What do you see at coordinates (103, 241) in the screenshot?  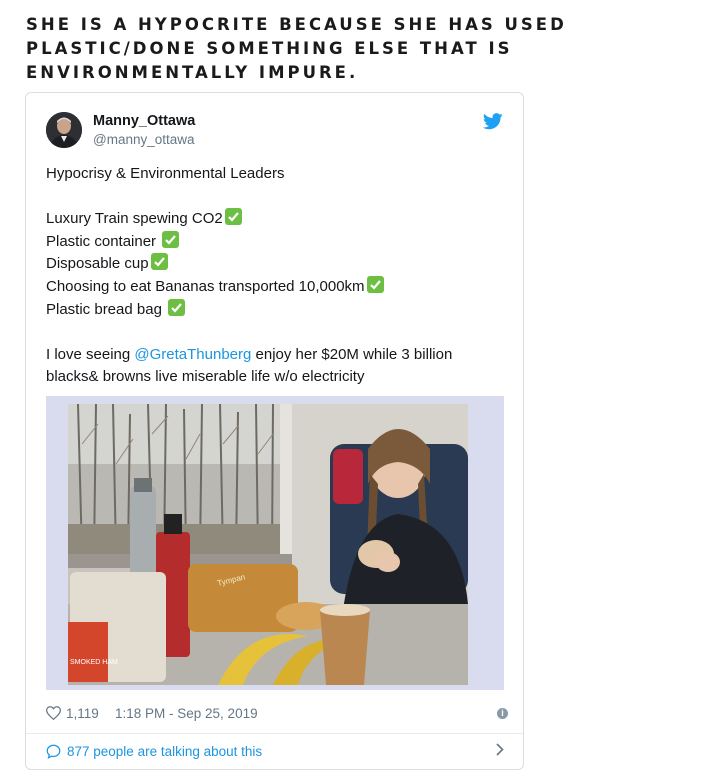 I see `checklist-item-text: Plastic container` at bounding box center [103, 241].